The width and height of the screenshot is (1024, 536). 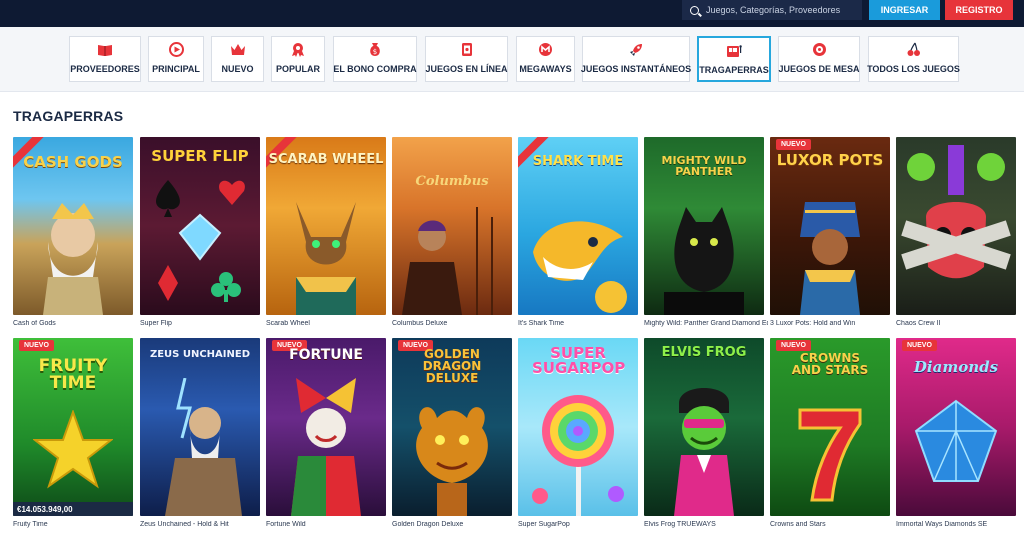 What do you see at coordinates (913, 59) in the screenshot?
I see `category-todos-los-juegos: TODOS LOS JUEGOS` at bounding box center [913, 59].